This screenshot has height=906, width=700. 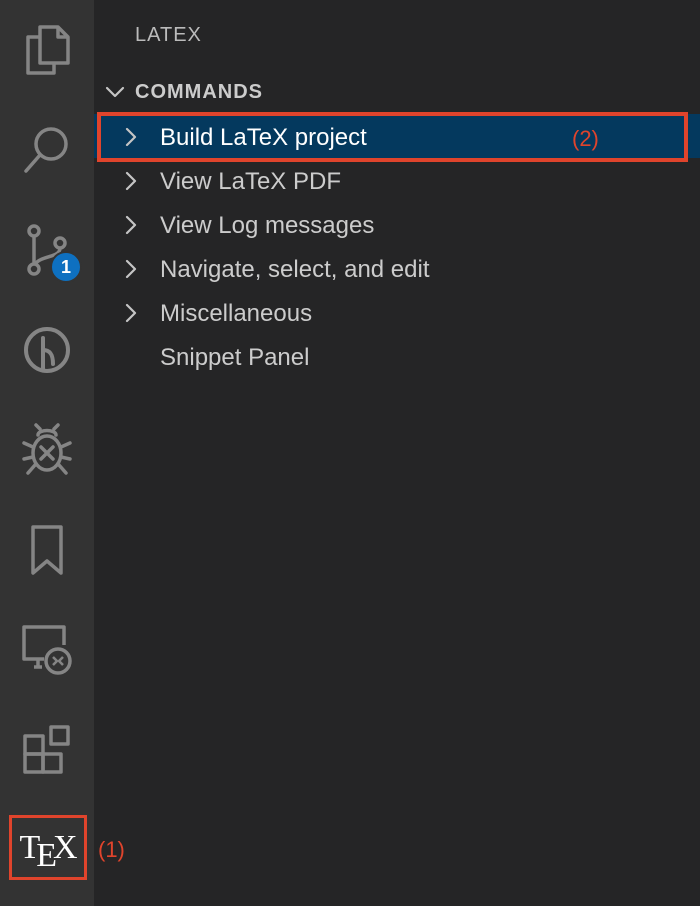 What do you see at coordinates (115, 92) in the screenshot?
I see `chevron-down-icon` at bounding box center [115, 92].